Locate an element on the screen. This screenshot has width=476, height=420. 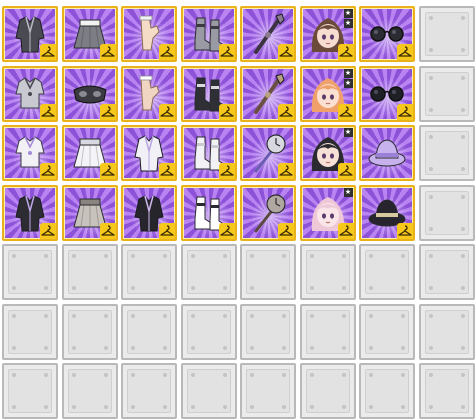
inventory-slot-dark-staff is located at coordinates (268, 34).